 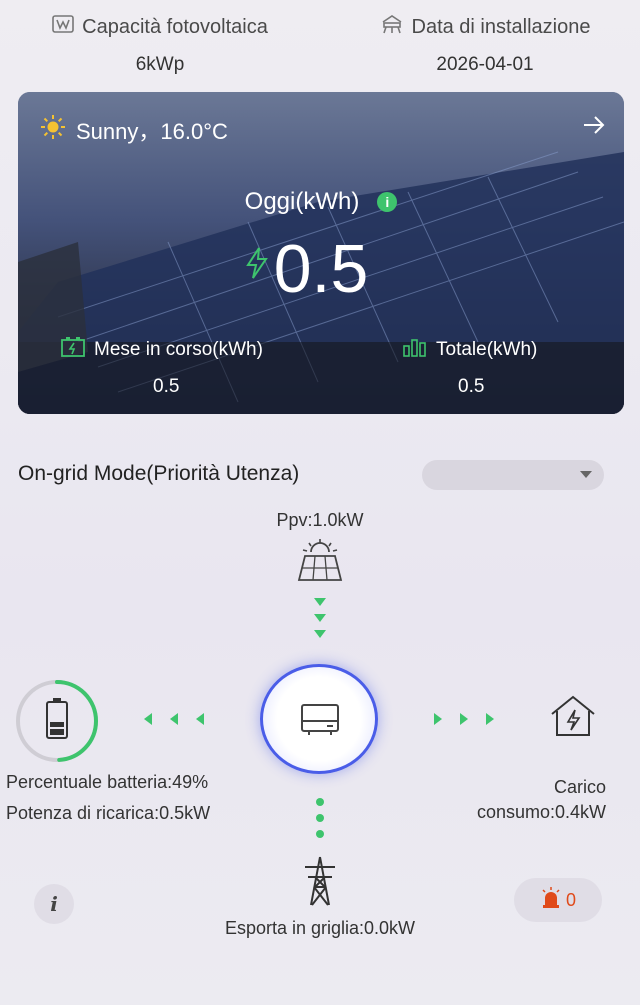 I want to click on charge-power-label: Potenza di ricarica:0.5kW, so click(x=108, y=813).